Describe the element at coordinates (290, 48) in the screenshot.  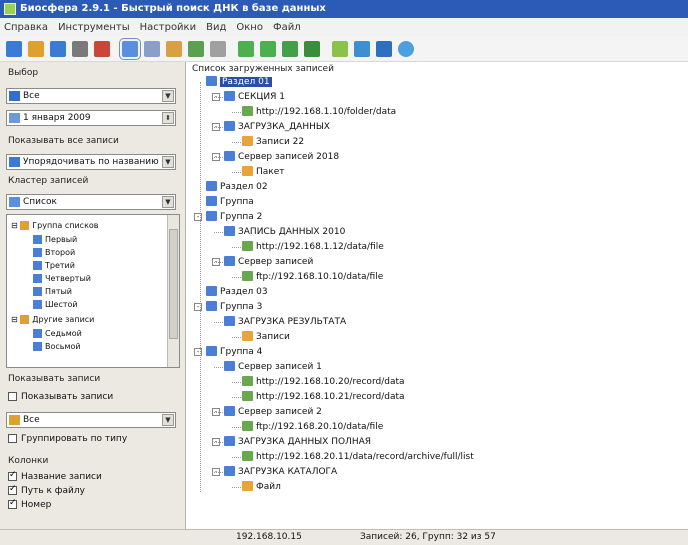
I see `tree-green-3-icon` at that location.